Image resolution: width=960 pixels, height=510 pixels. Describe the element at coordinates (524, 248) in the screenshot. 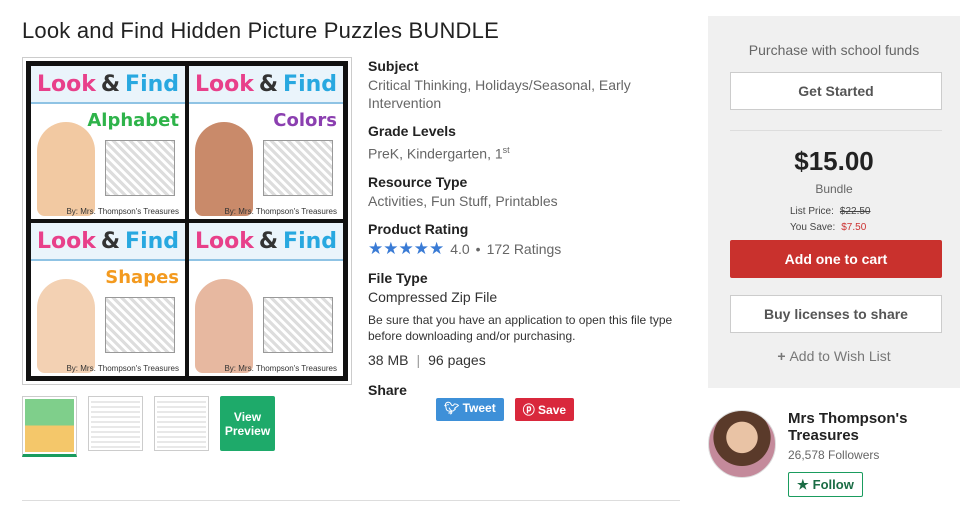

I see `rating-count: 172 Ratings` at that location.